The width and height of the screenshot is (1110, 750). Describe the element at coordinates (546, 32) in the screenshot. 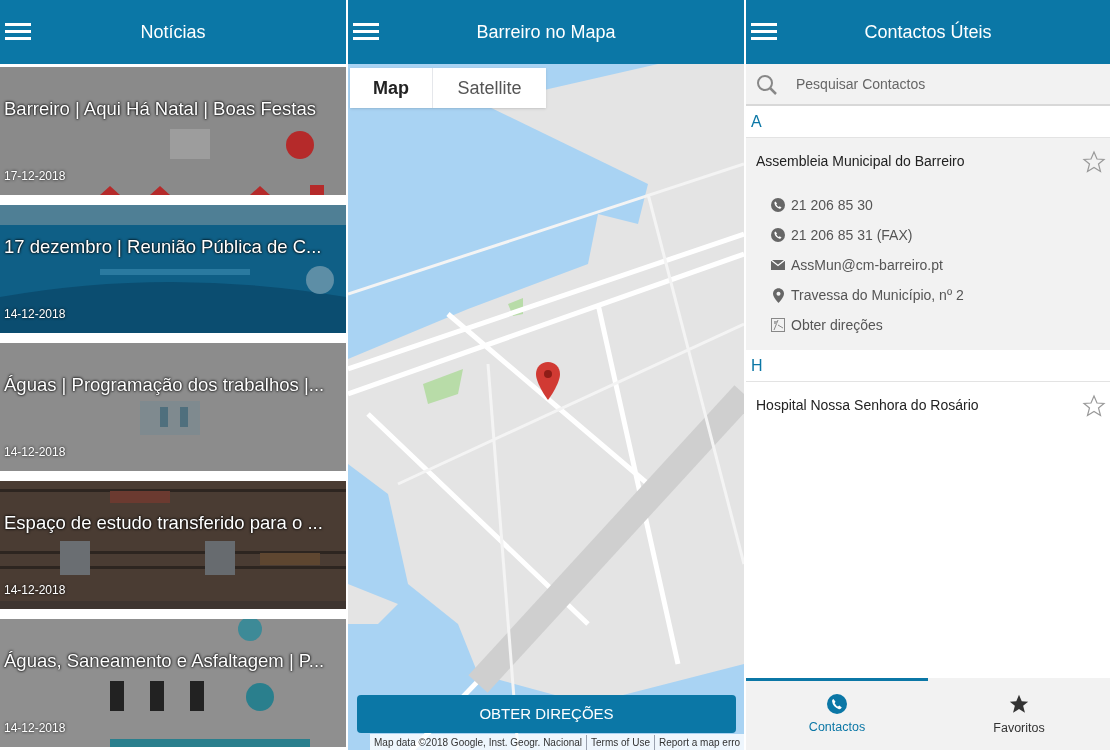

I see `screen-title: Barreiro no Mapa` at that location.